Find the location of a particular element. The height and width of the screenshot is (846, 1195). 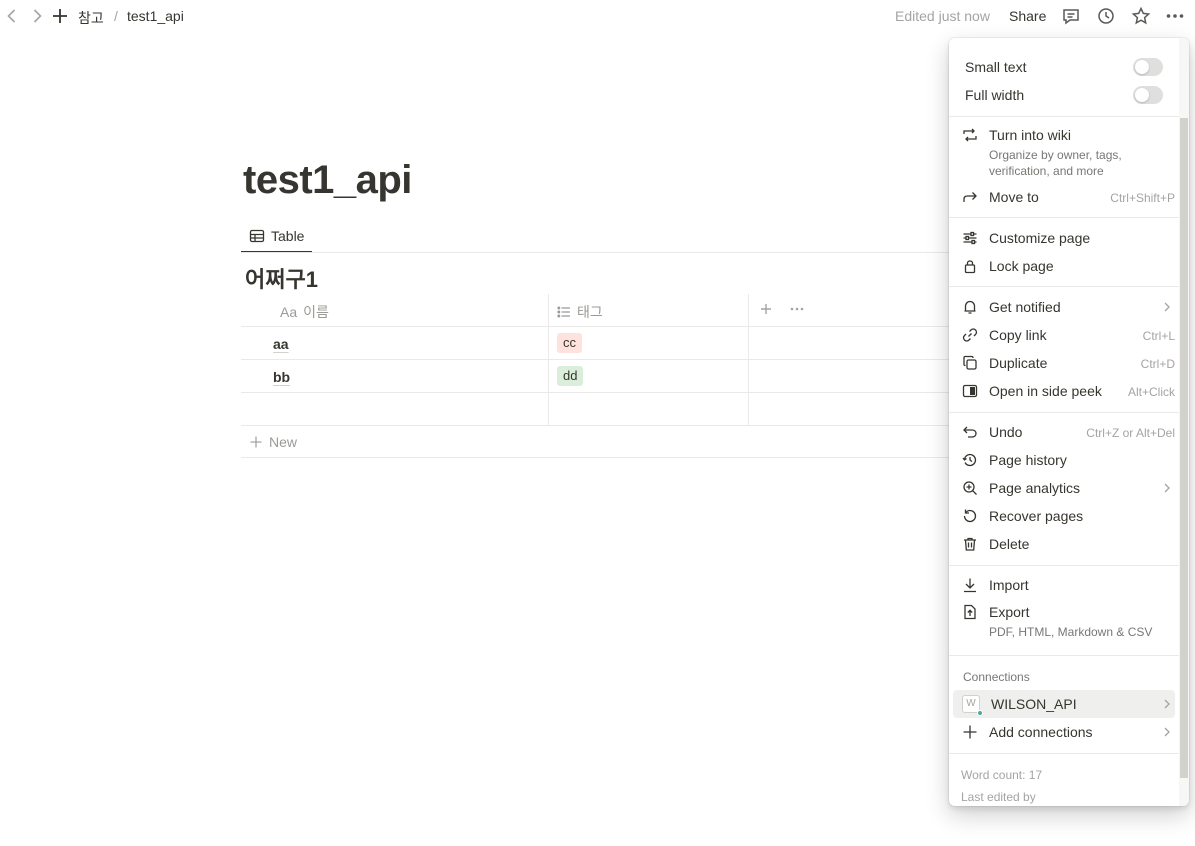

recover-icon is located at coordinates (970, 516).